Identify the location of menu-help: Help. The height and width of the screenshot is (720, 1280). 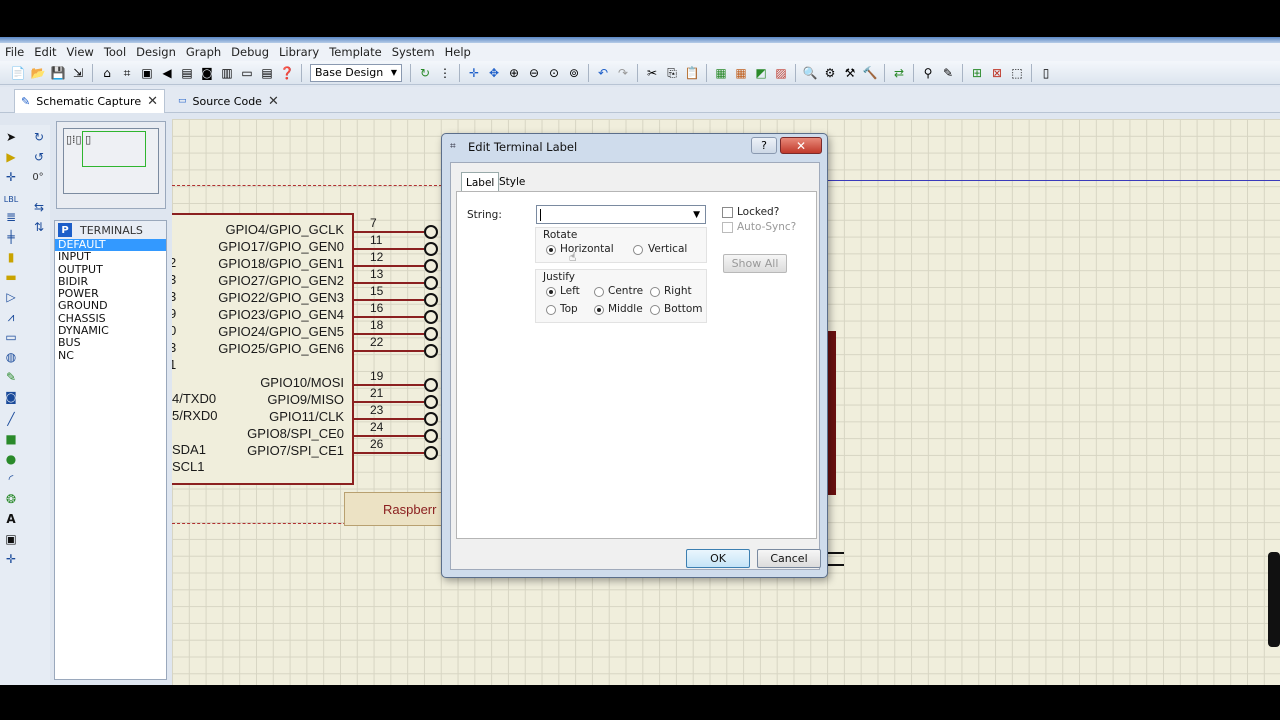
(458, 52).